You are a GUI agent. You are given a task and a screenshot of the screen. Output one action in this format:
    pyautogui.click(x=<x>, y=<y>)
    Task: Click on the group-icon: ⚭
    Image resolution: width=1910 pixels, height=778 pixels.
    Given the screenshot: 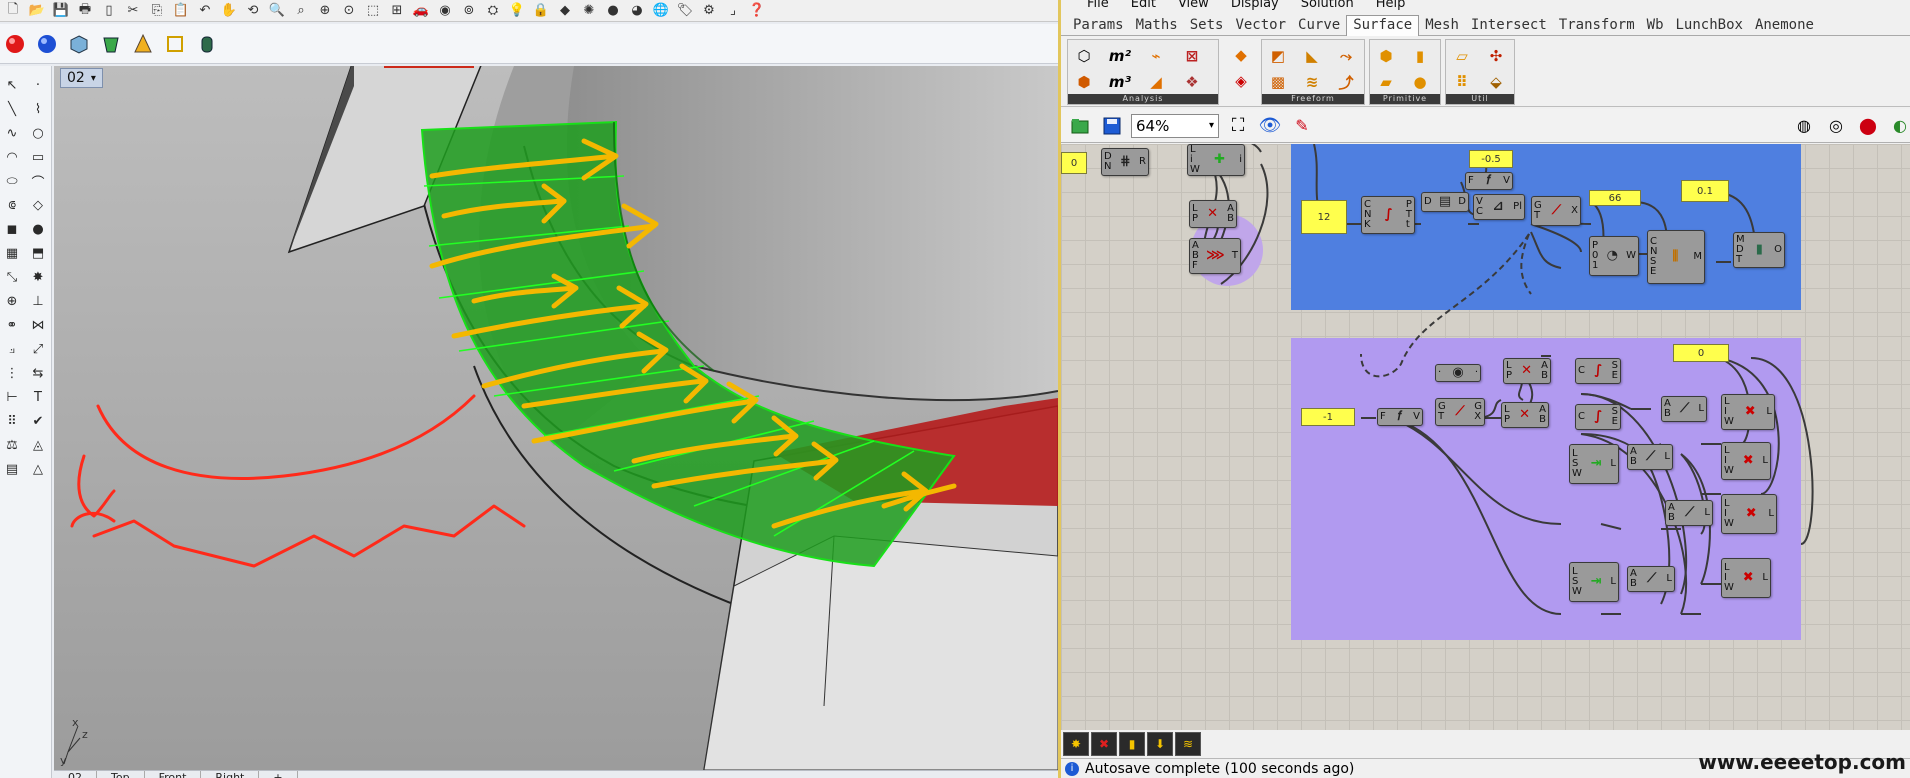 What is the action you would take?
    pyautogui.click(x=12, y=325)
    